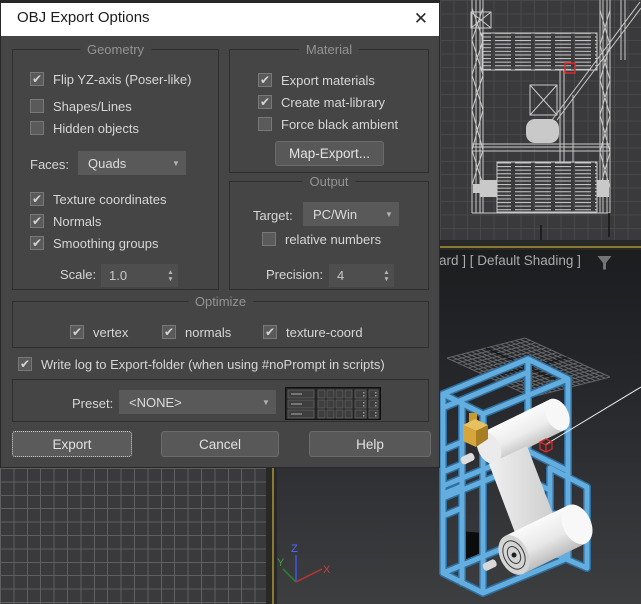 The width and height of the screenshot is (641, 604). What do you see at coordinates (329, 181) in the screenshot?
I see `output-group-title: Output` at bounding box center [329, 181].